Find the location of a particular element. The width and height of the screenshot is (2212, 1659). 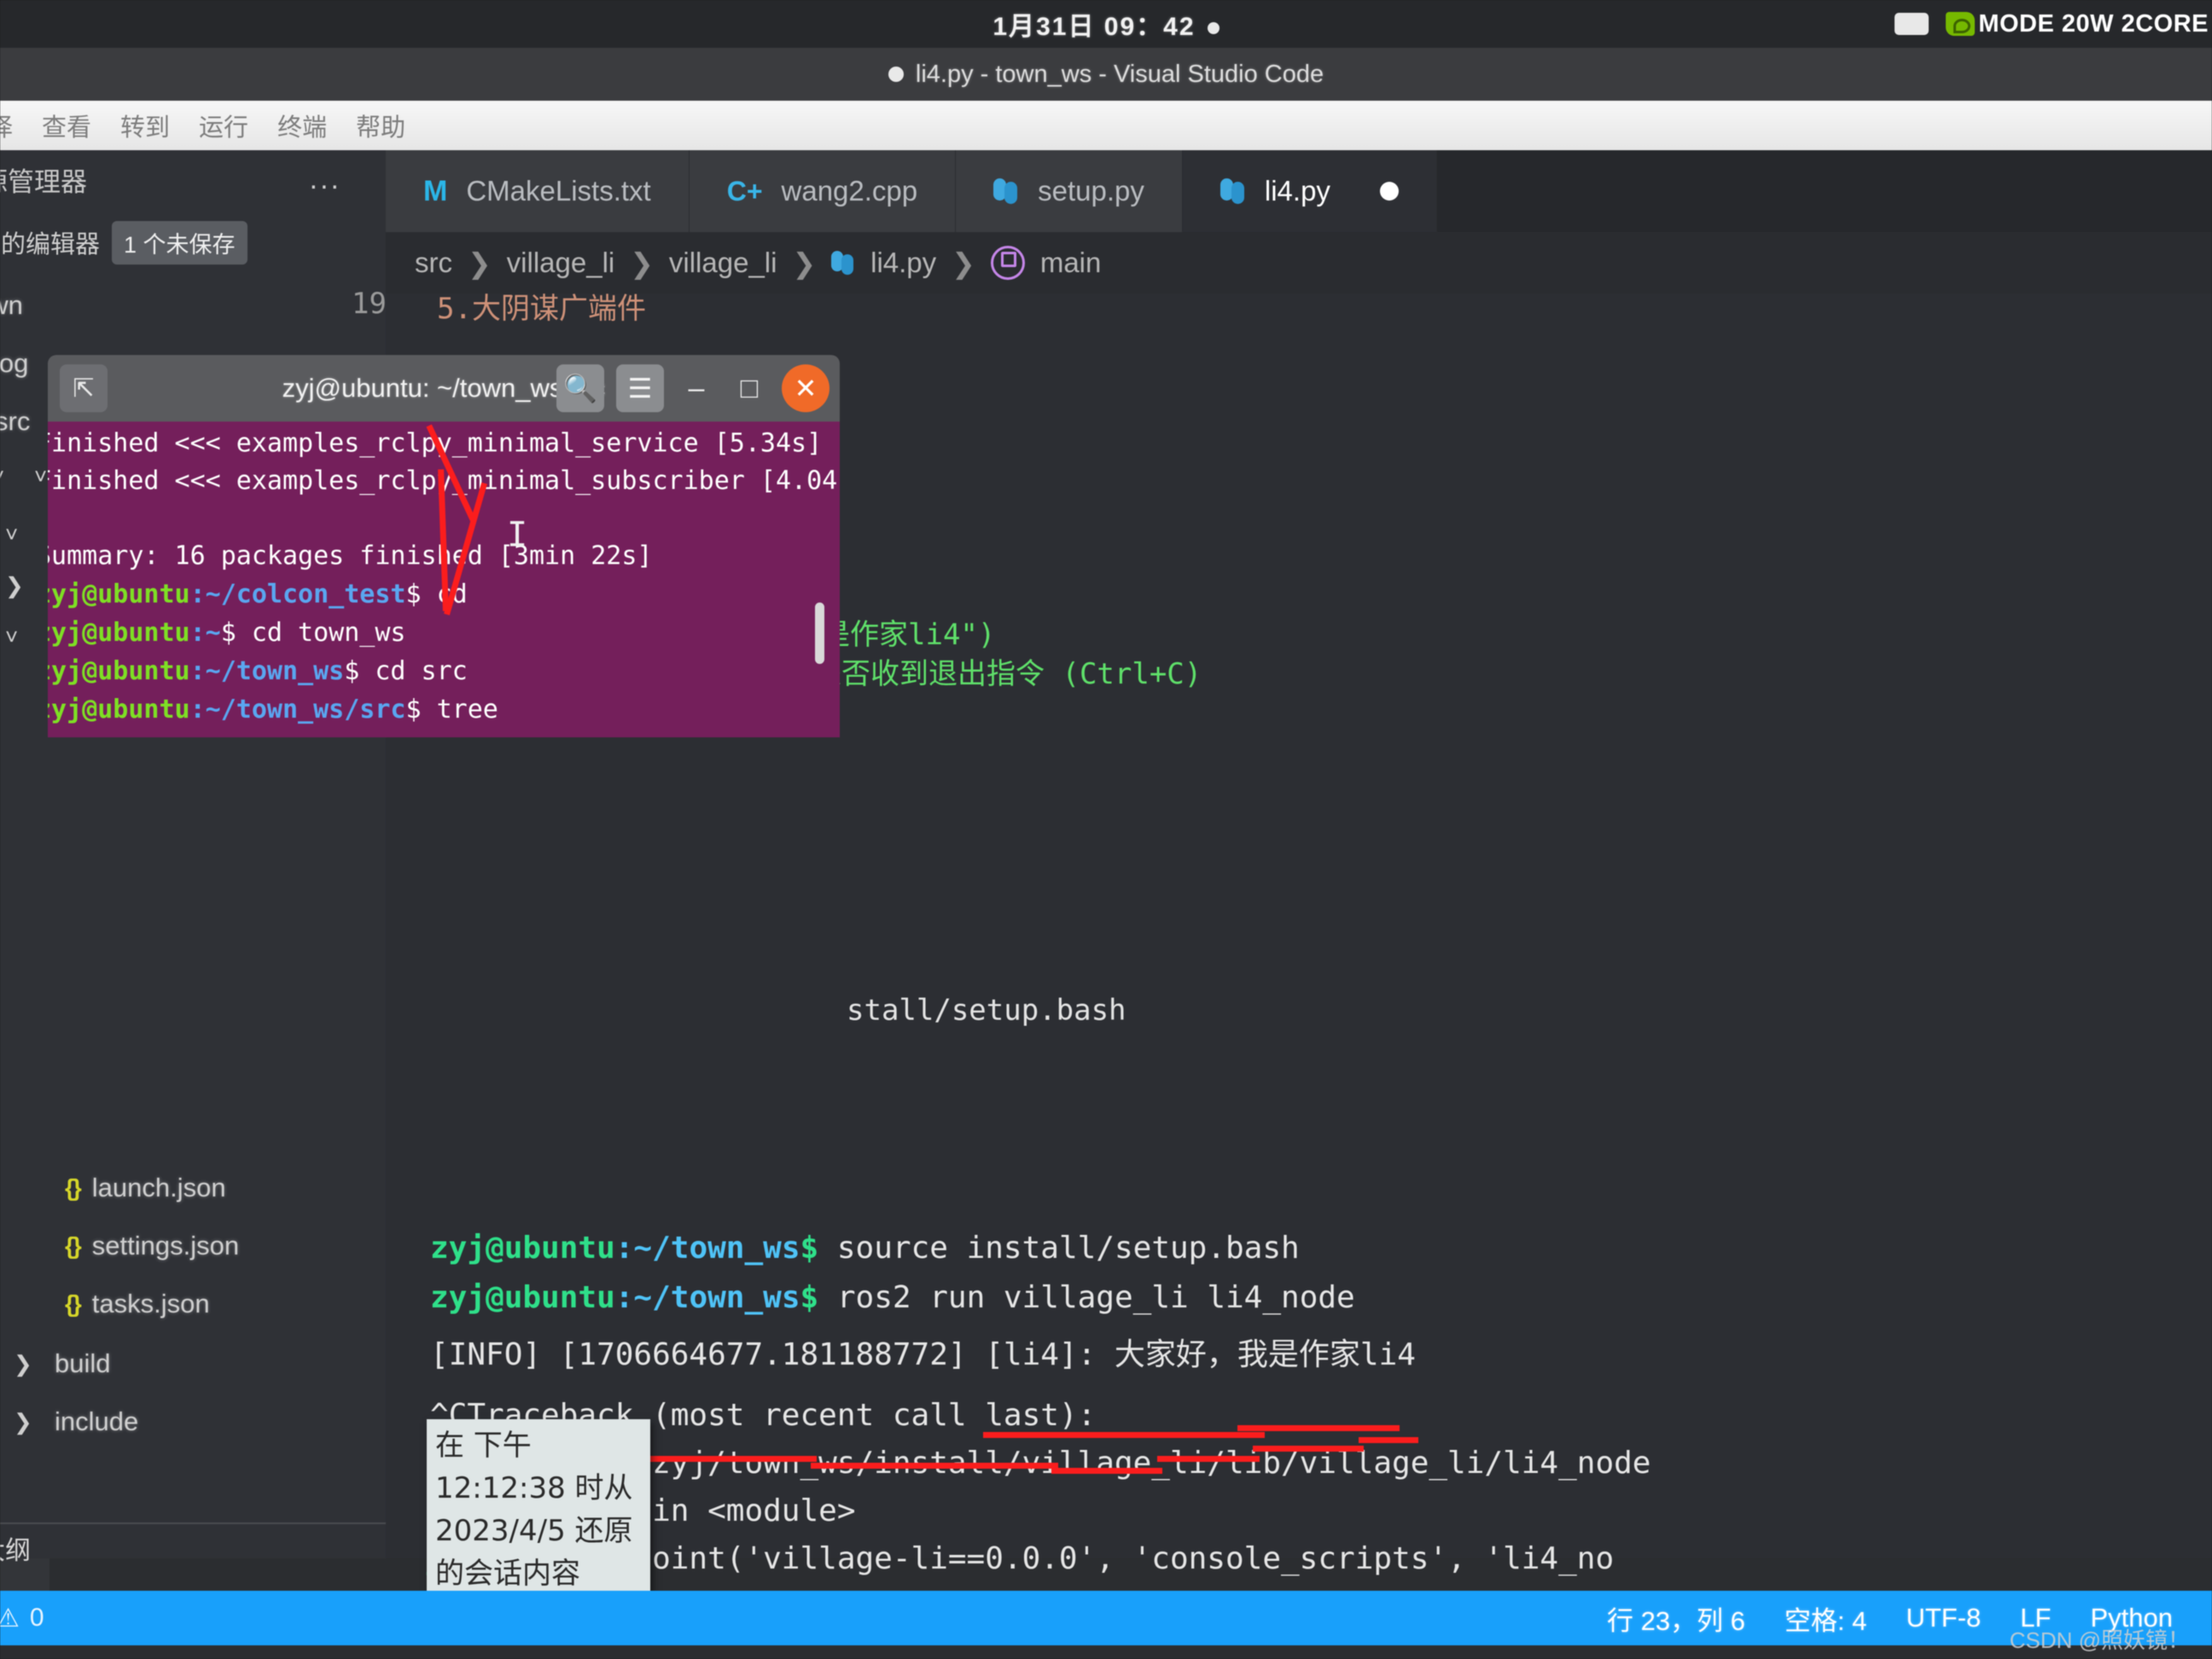

menu-item-run: 运行 is located at coordinates (223, 125).